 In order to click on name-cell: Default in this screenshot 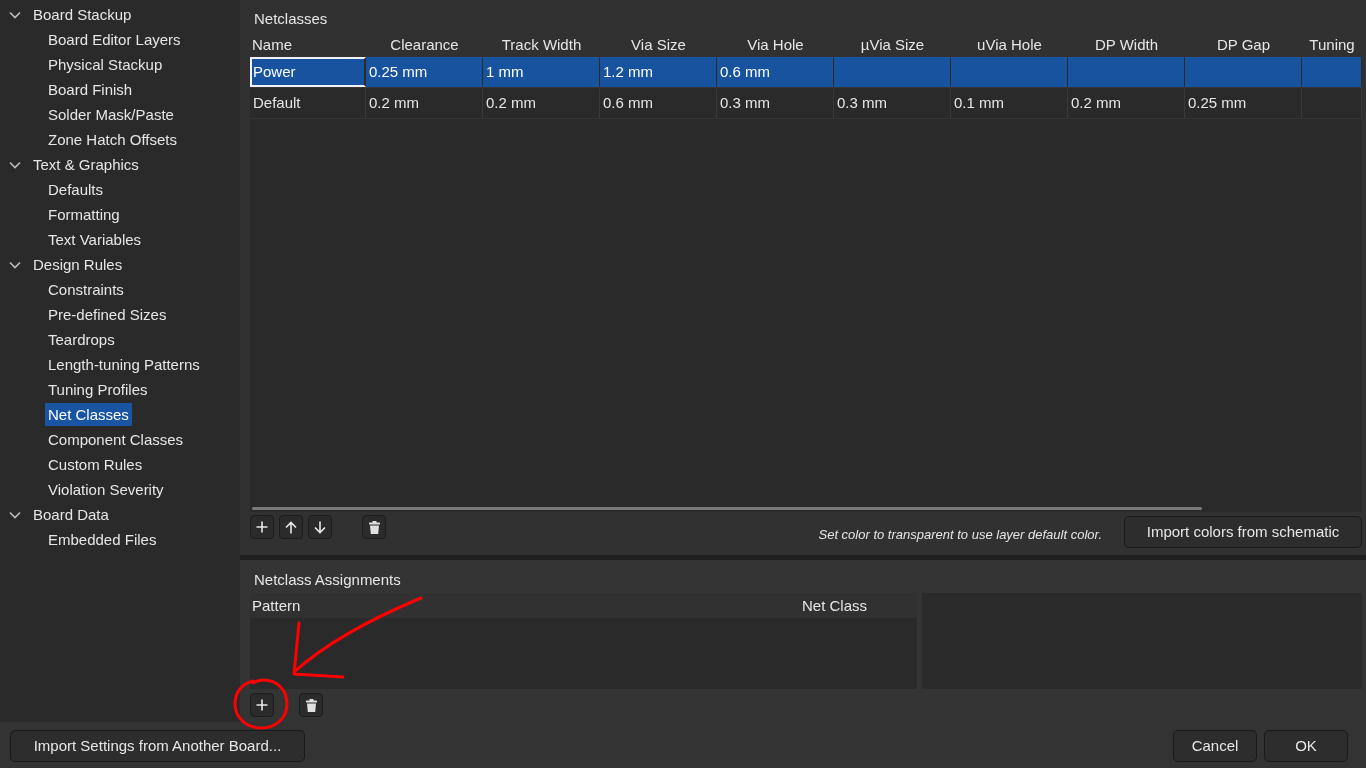, I will do `click(308, 103)`.